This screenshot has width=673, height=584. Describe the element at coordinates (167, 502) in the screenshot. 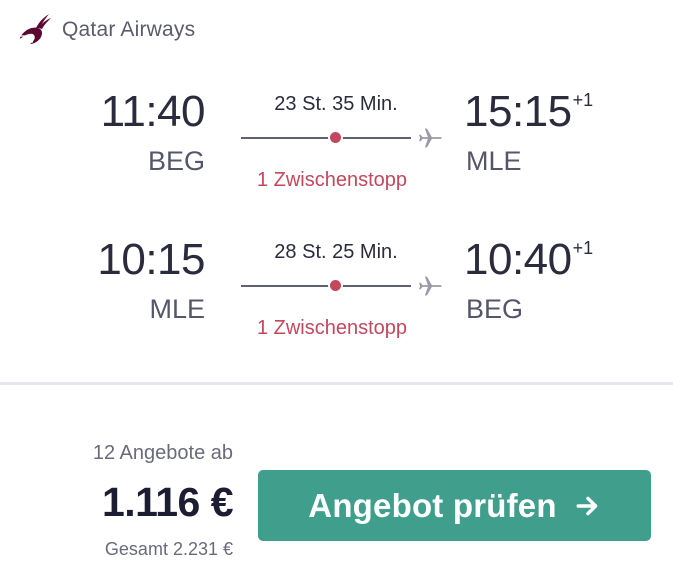

I see `price: 1.116 €` at that location.